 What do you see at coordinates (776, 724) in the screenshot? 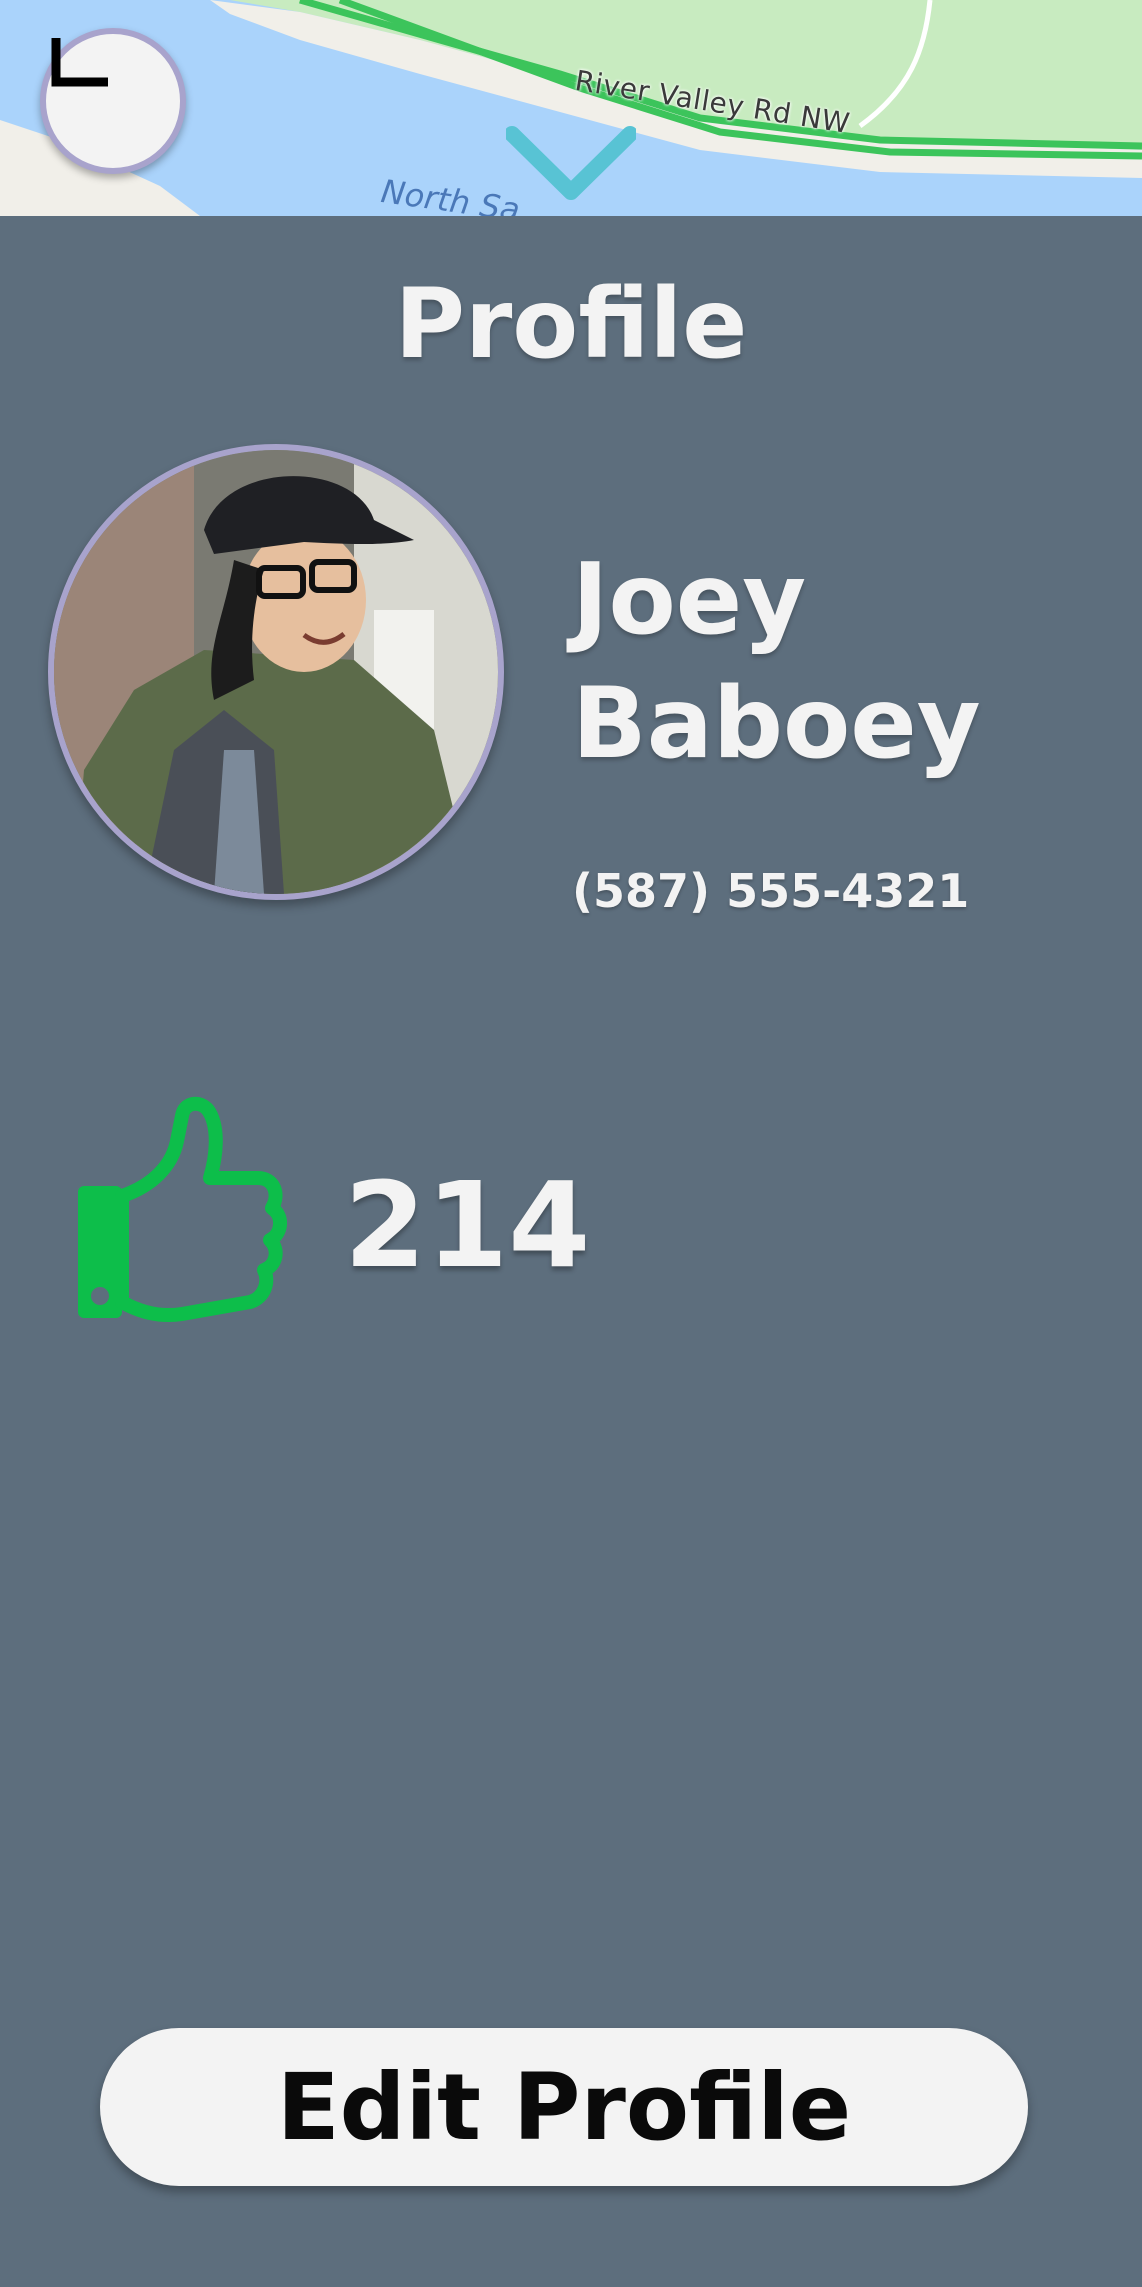
I see `last-name: Baboey` at bounding box center [776, 724].